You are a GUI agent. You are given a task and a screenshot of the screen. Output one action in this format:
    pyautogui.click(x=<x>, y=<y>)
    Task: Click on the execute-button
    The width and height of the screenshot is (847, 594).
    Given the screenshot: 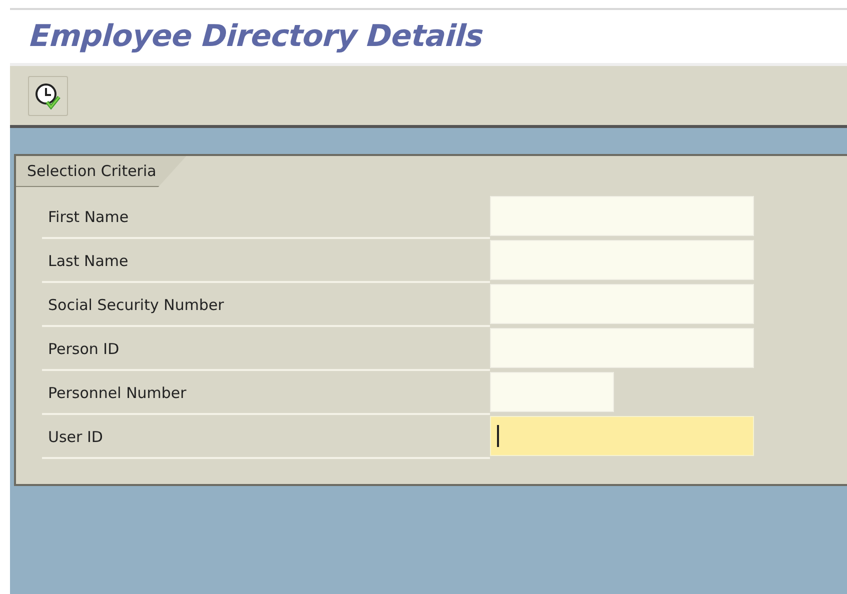 What is the action you would take?
    pyautogui.click(x=48, y=96)
    